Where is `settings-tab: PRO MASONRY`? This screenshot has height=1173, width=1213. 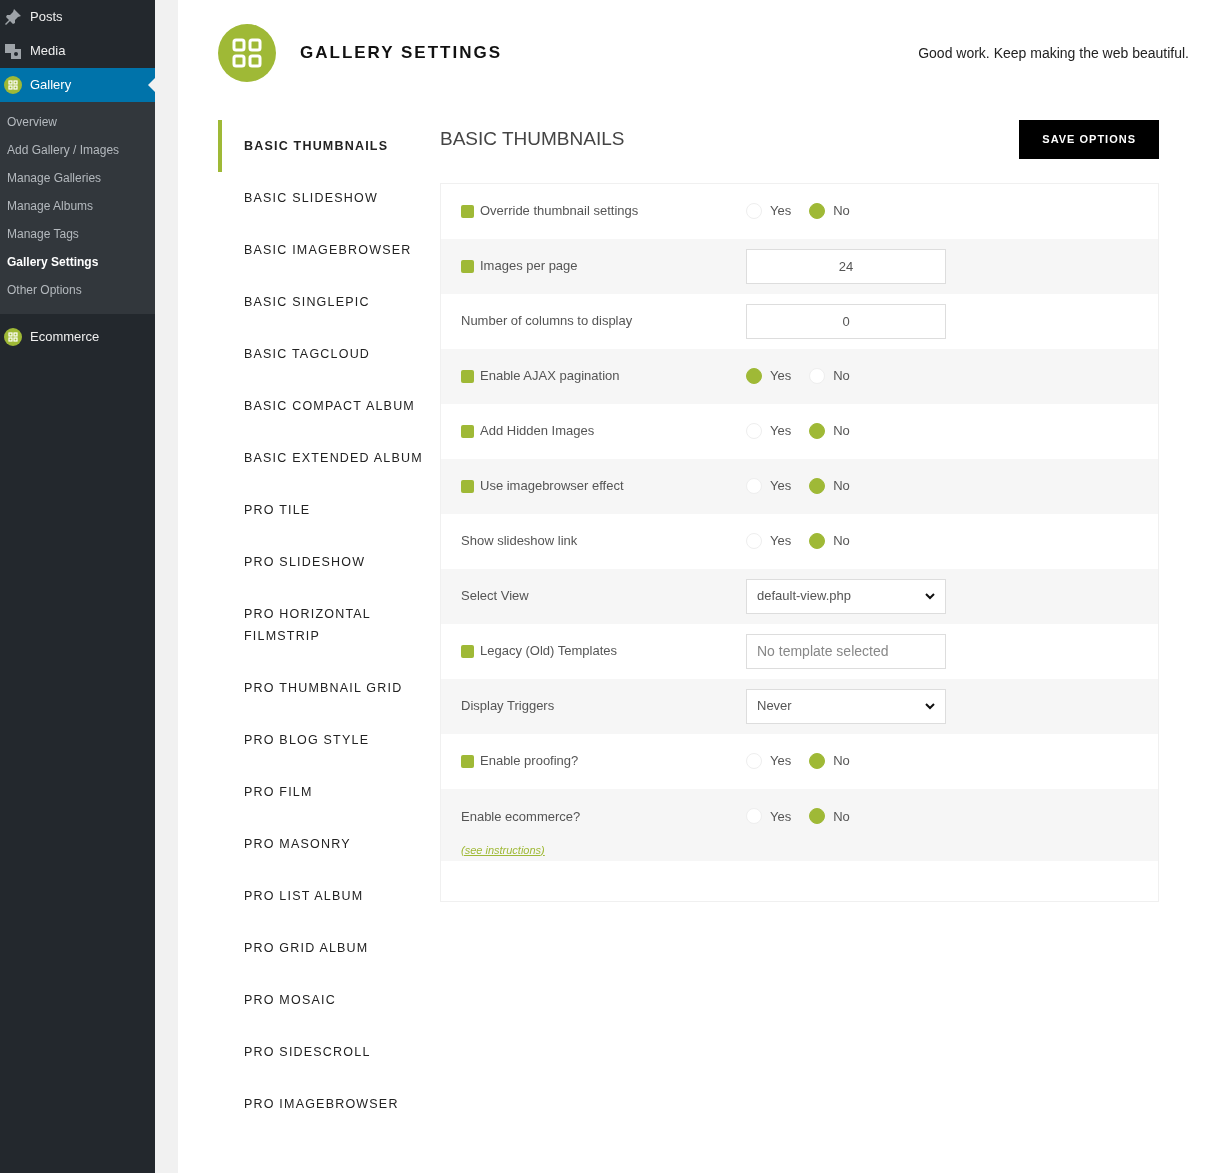
settings-tab: PRO MASONRY is located at coordinates (329, 844).